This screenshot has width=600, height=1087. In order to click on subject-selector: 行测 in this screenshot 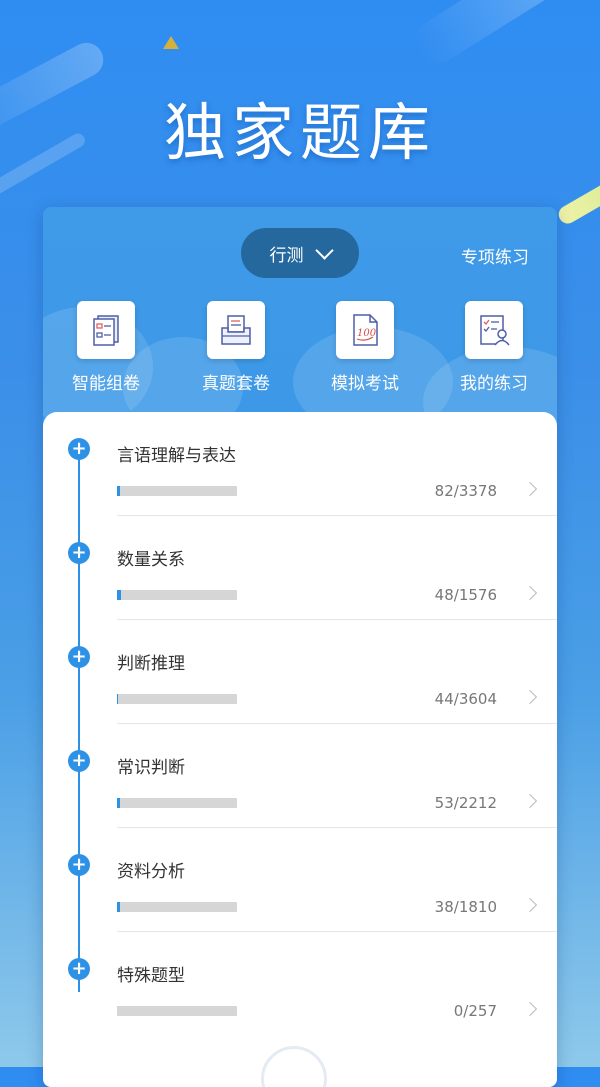, I will do `click(300, 253)`.